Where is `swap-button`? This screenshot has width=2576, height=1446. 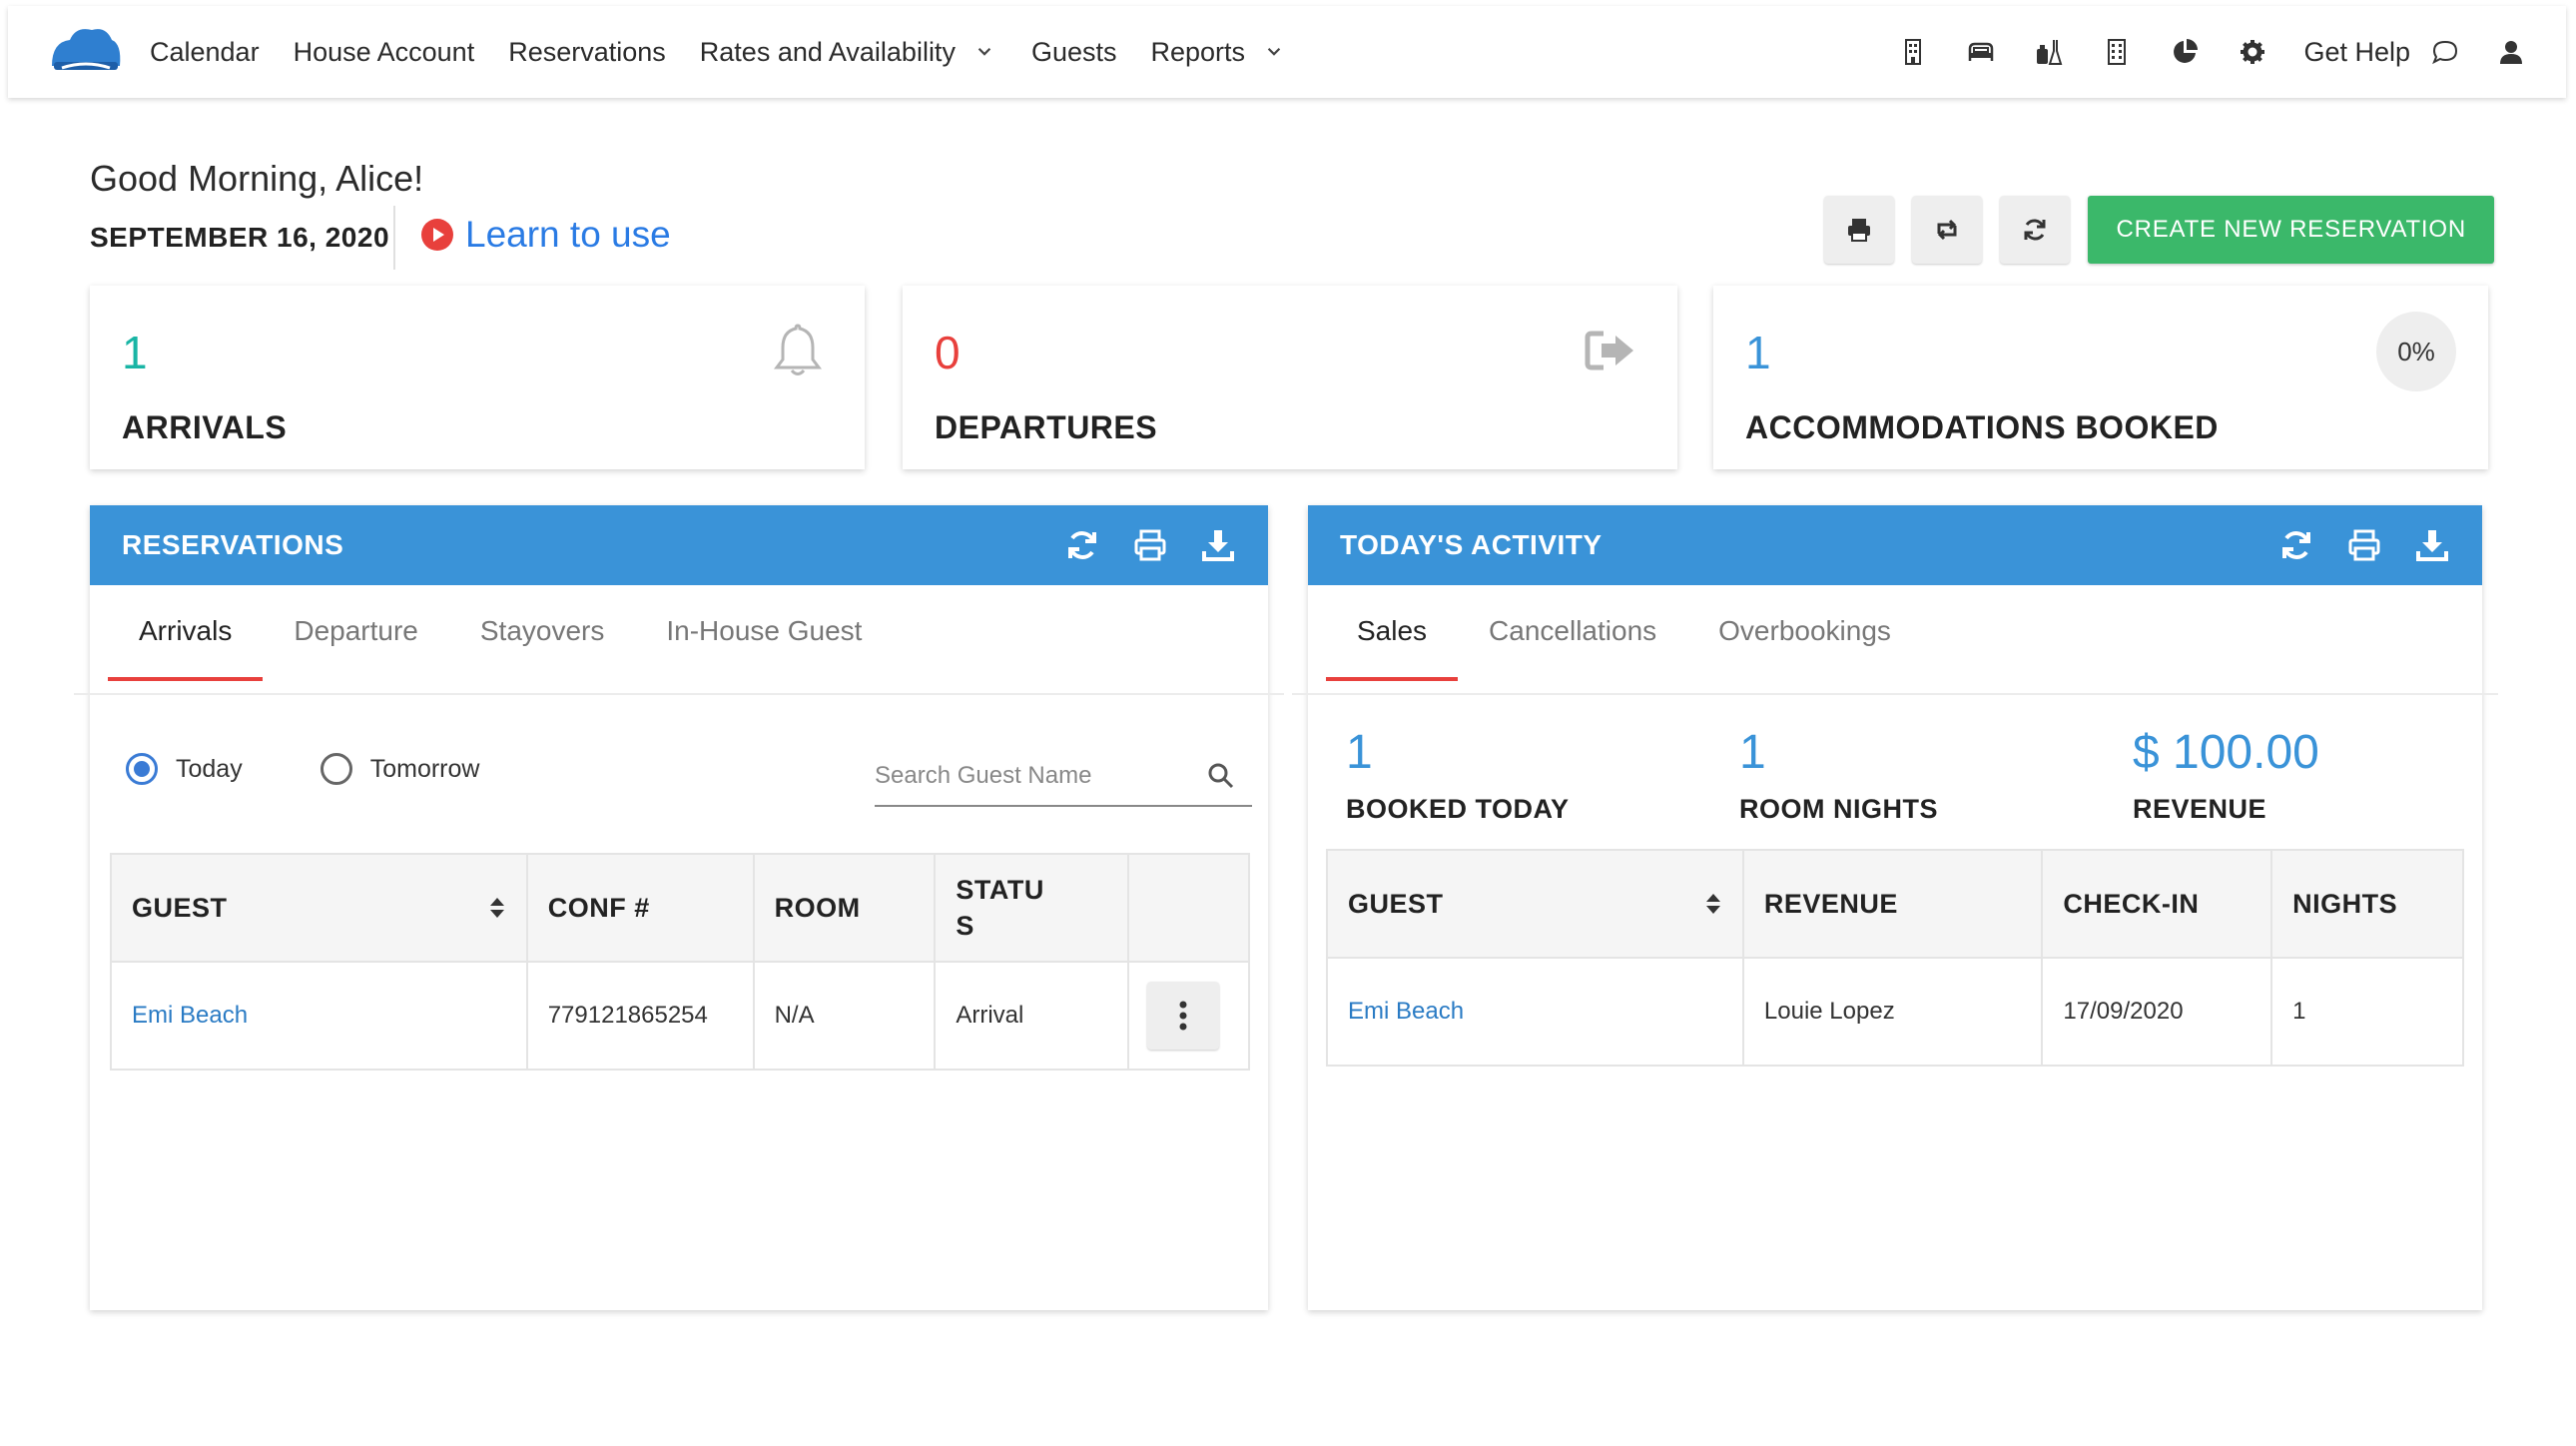
swap-button is located at coordinates (1947, 230).